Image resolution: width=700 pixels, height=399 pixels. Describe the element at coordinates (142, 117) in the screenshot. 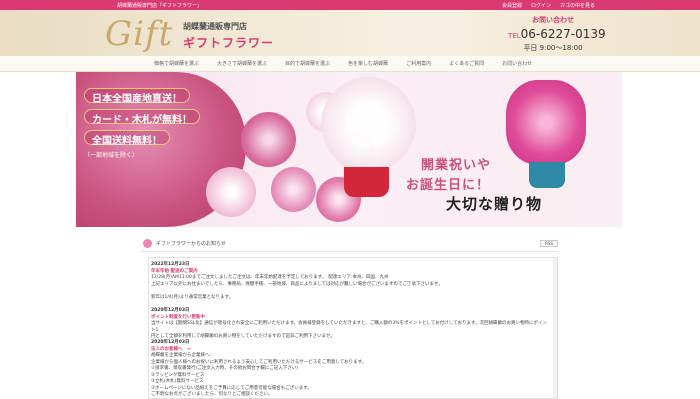

I see `hero-badge-card: カード・木札が無料！` at that location.